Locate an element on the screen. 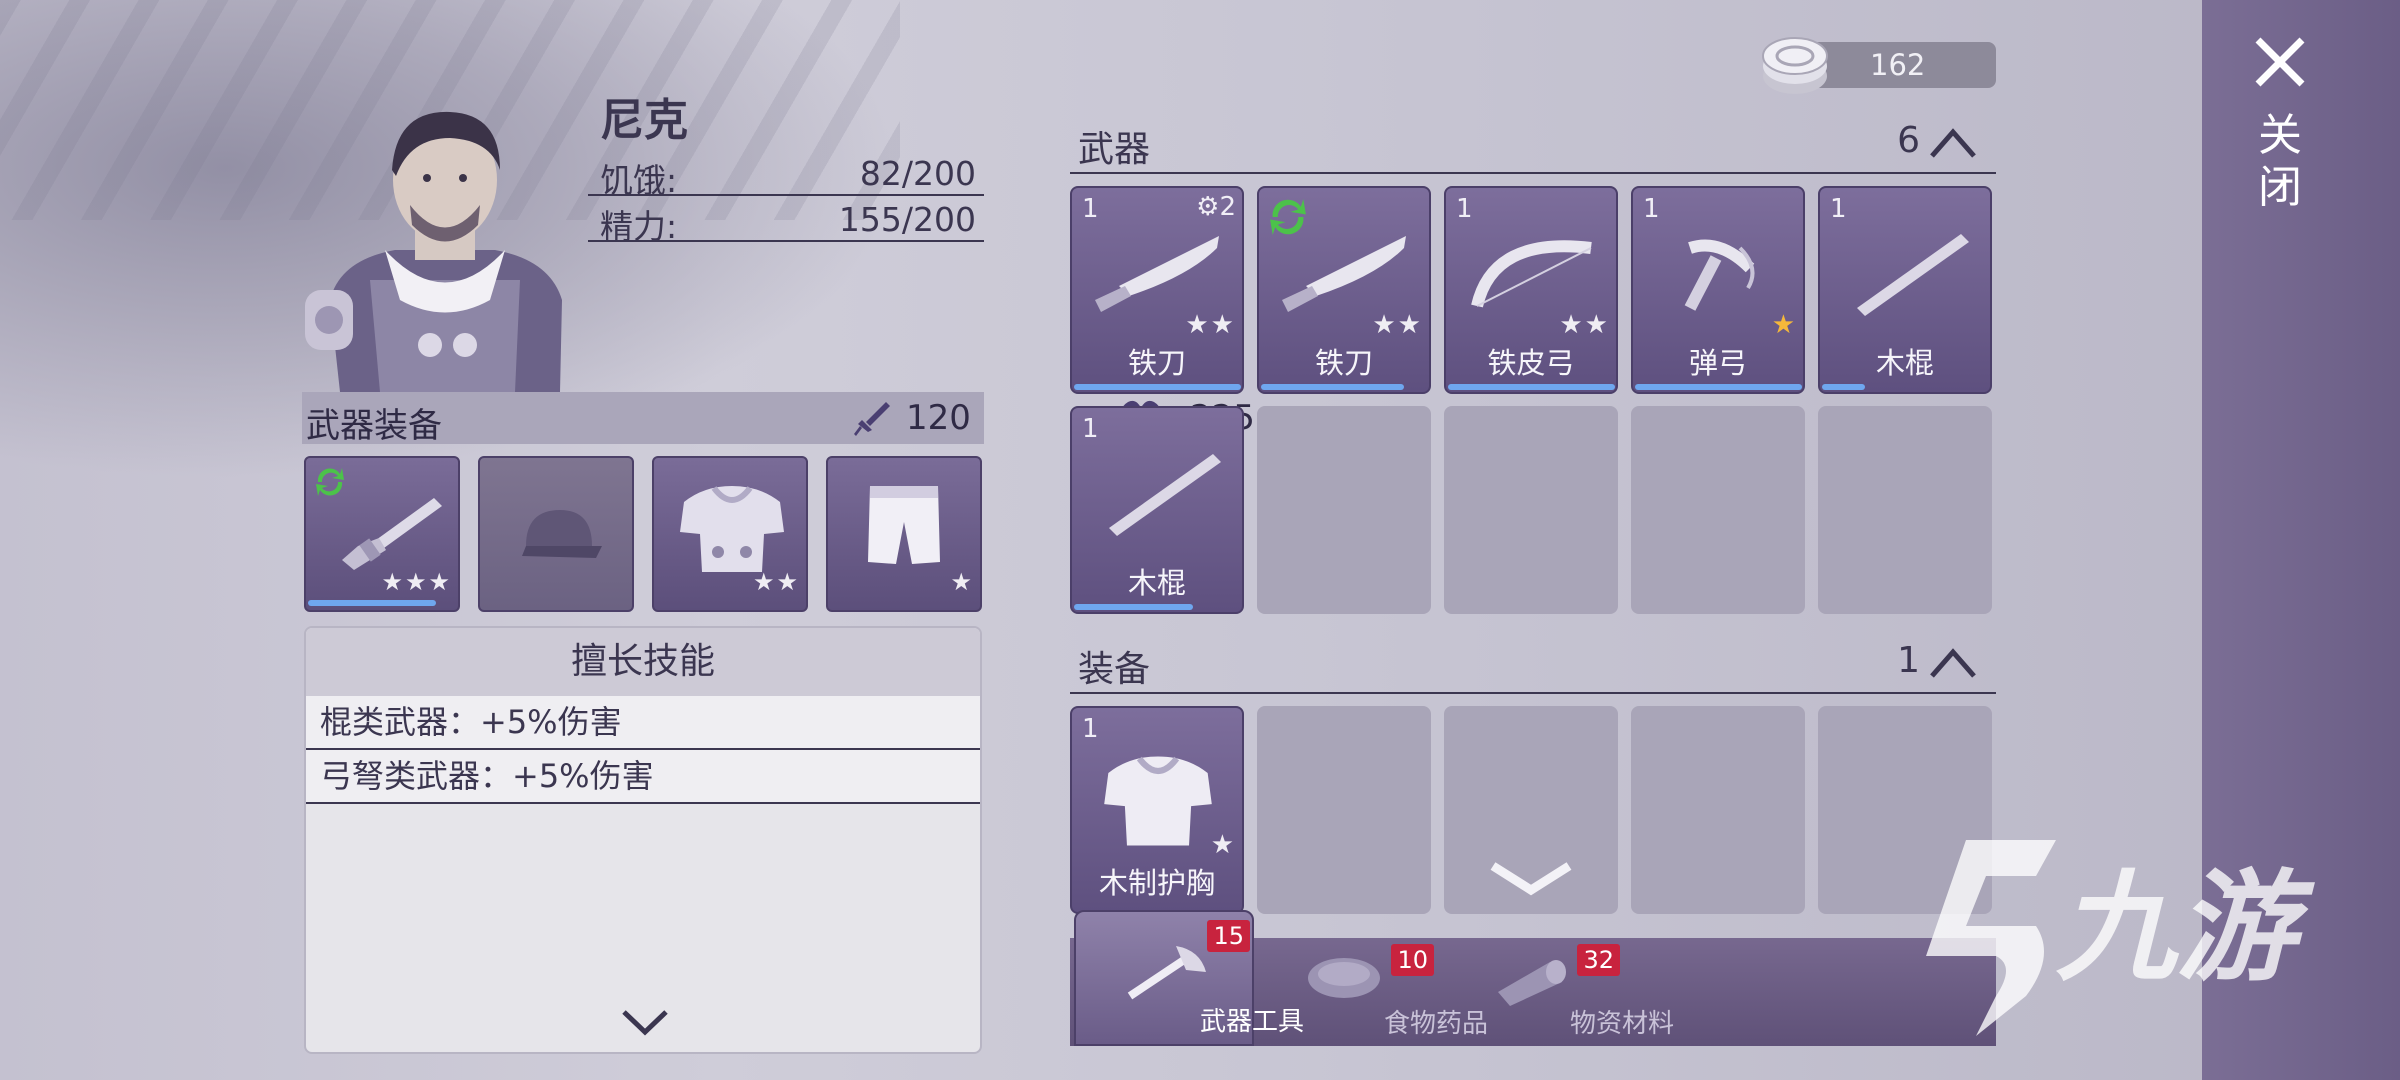 The height and width of the screenshot is (1080, 2400). category-tab-bar: 15 武器工具 10 食物药品 32 物资材料 is located at coordinates (1533, 978).